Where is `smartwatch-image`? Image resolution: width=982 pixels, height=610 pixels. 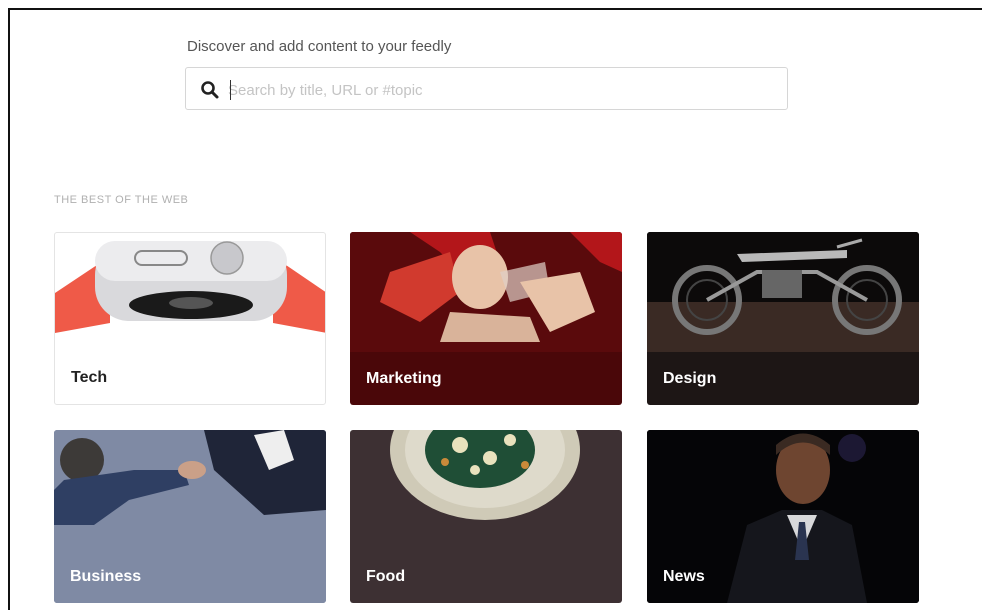 smartwatch-image is located at coordinates (190, 287).